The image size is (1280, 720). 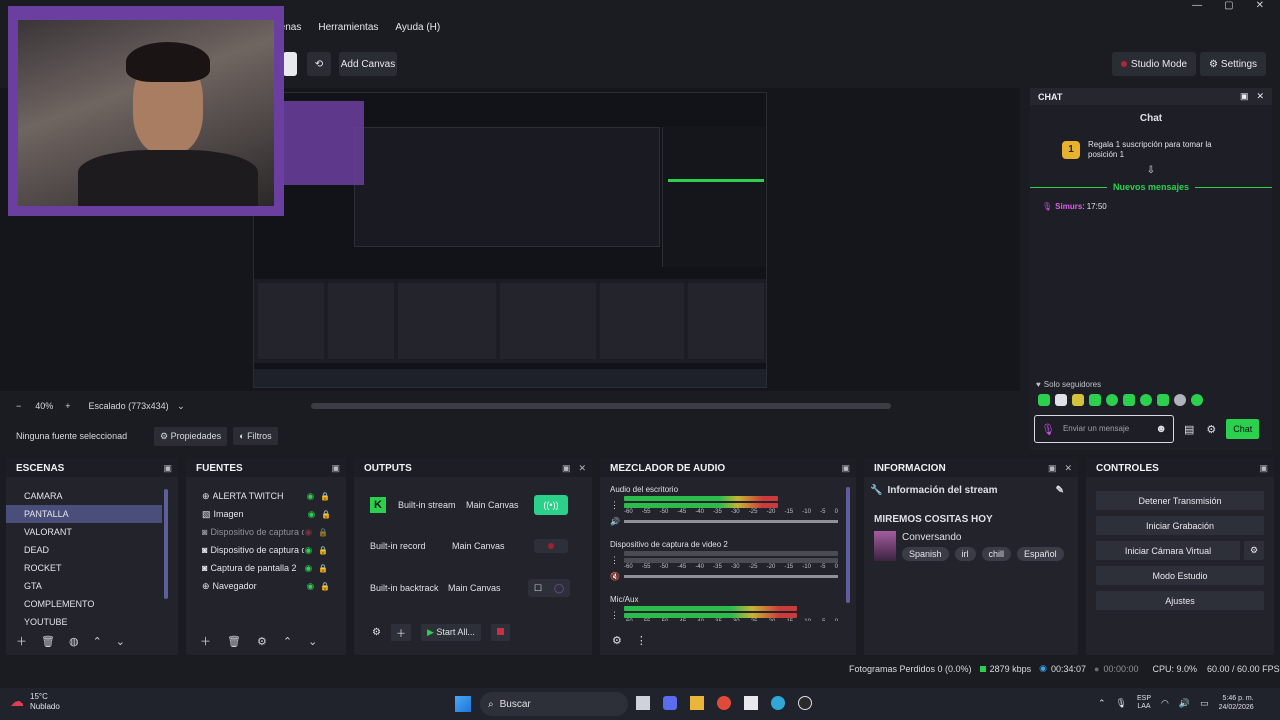 What do you see at coordinates (925, 553) in the screenshot?
I see `stream-tag: Spanish` at bounding box center [925, 553].